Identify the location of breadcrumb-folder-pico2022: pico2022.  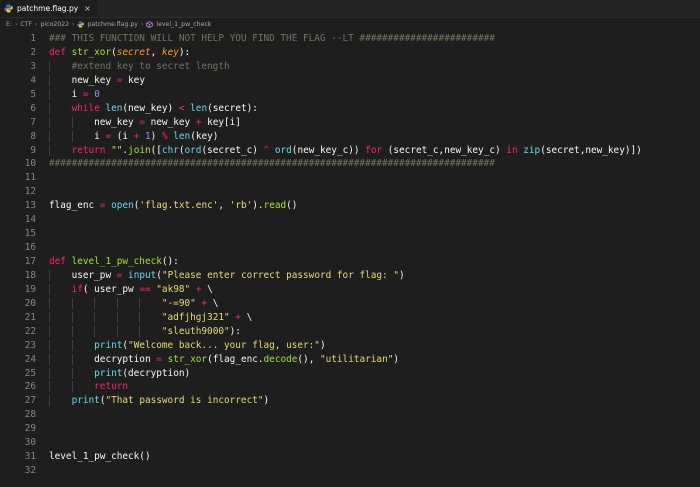
(54, 24).